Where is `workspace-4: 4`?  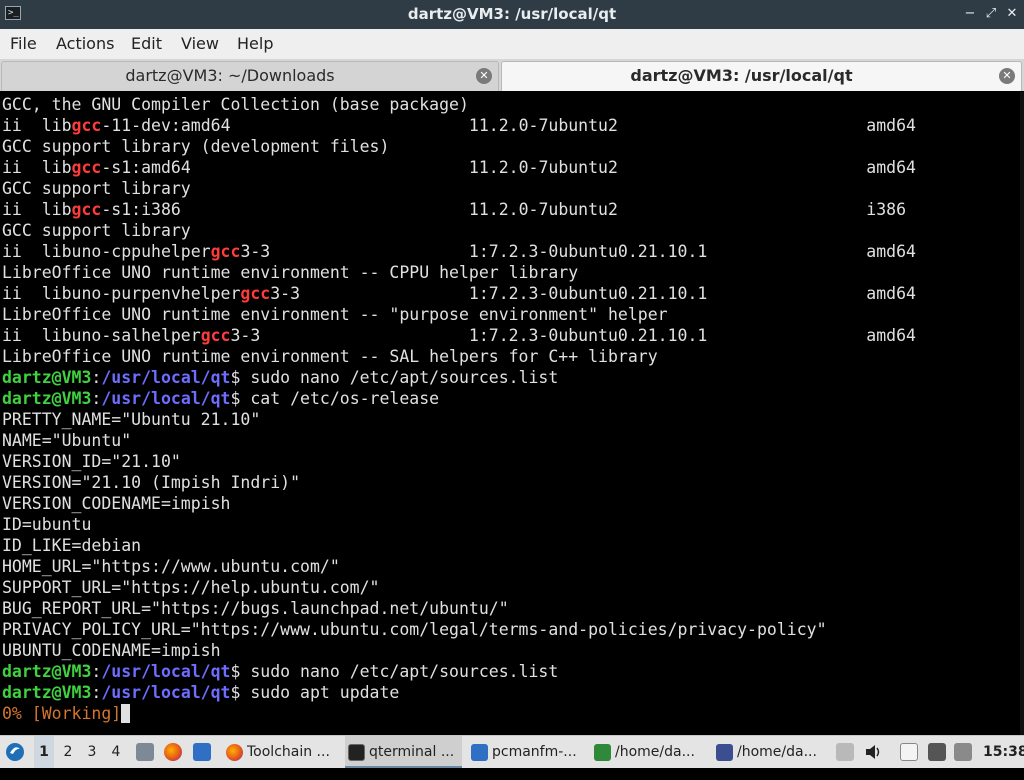 workspace-4: 4 is located at coordinates (116, 752).